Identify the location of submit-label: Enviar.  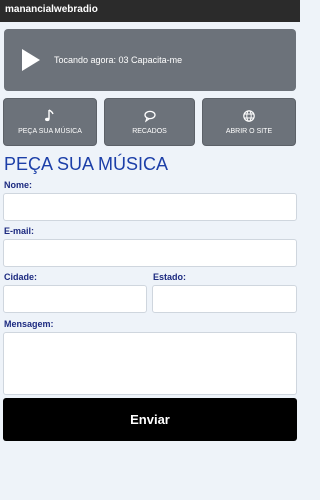
(150, 419).